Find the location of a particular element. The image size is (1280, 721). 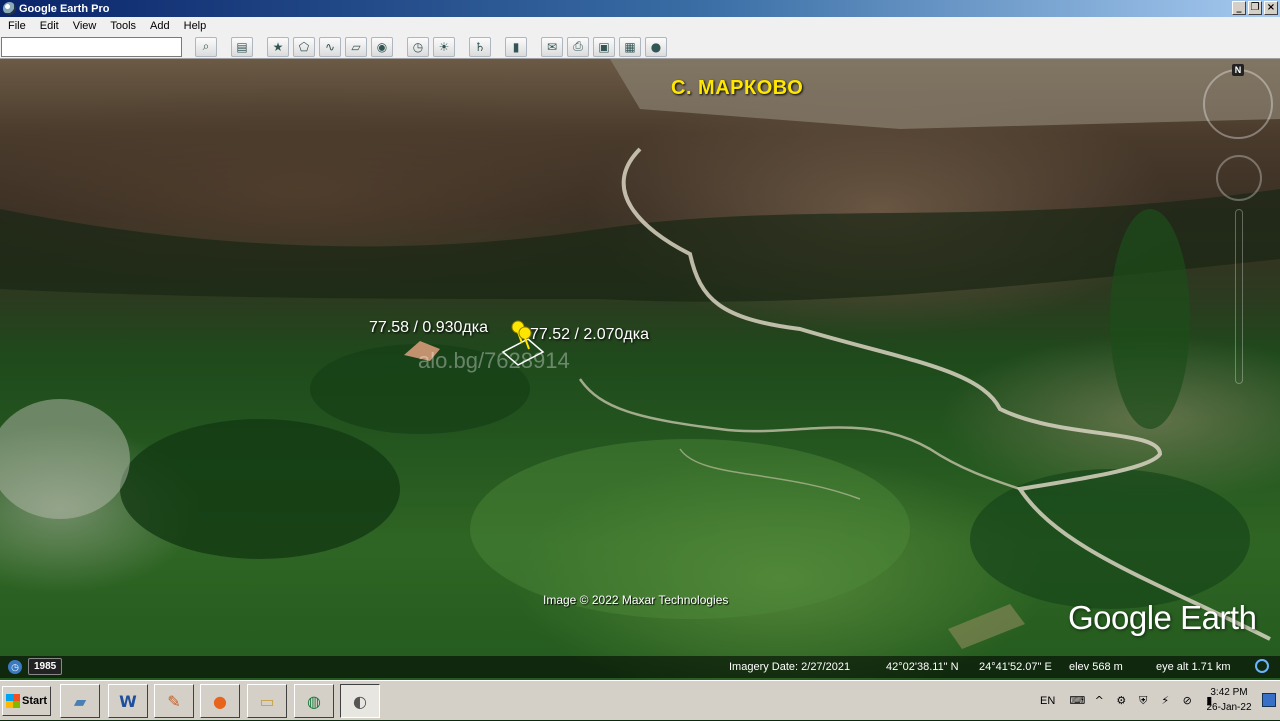

word-icon: W is located at coordinates (128, 701).